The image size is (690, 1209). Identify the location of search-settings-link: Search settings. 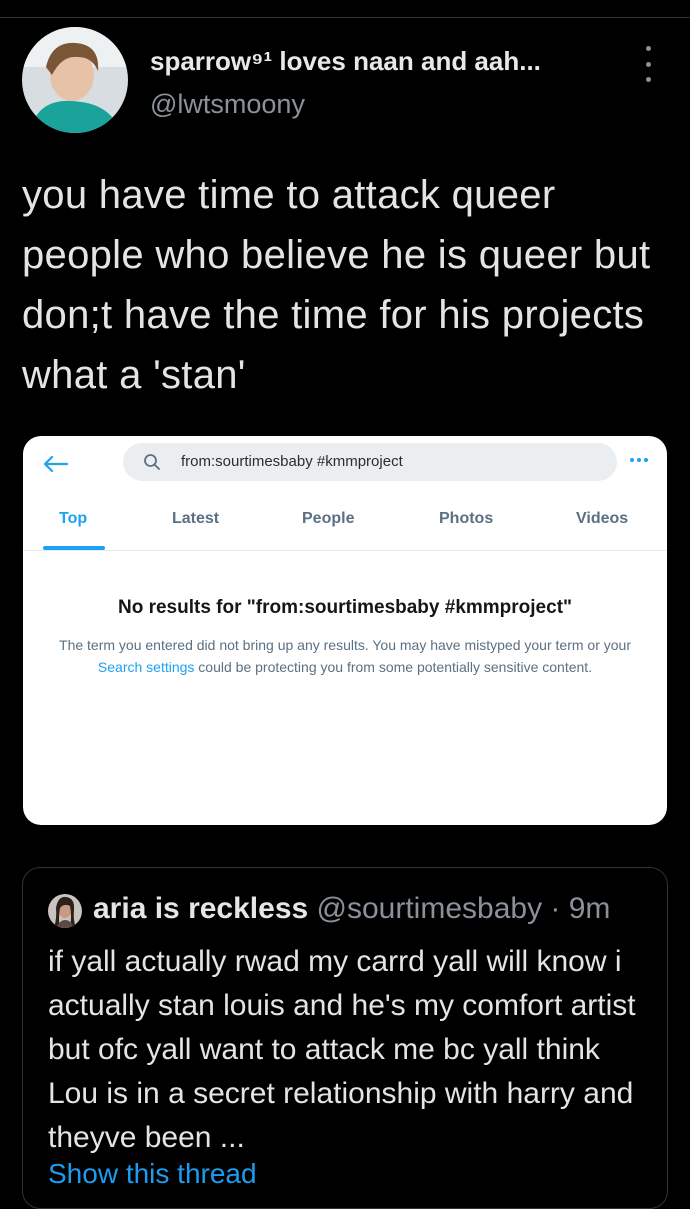
(146, 667).